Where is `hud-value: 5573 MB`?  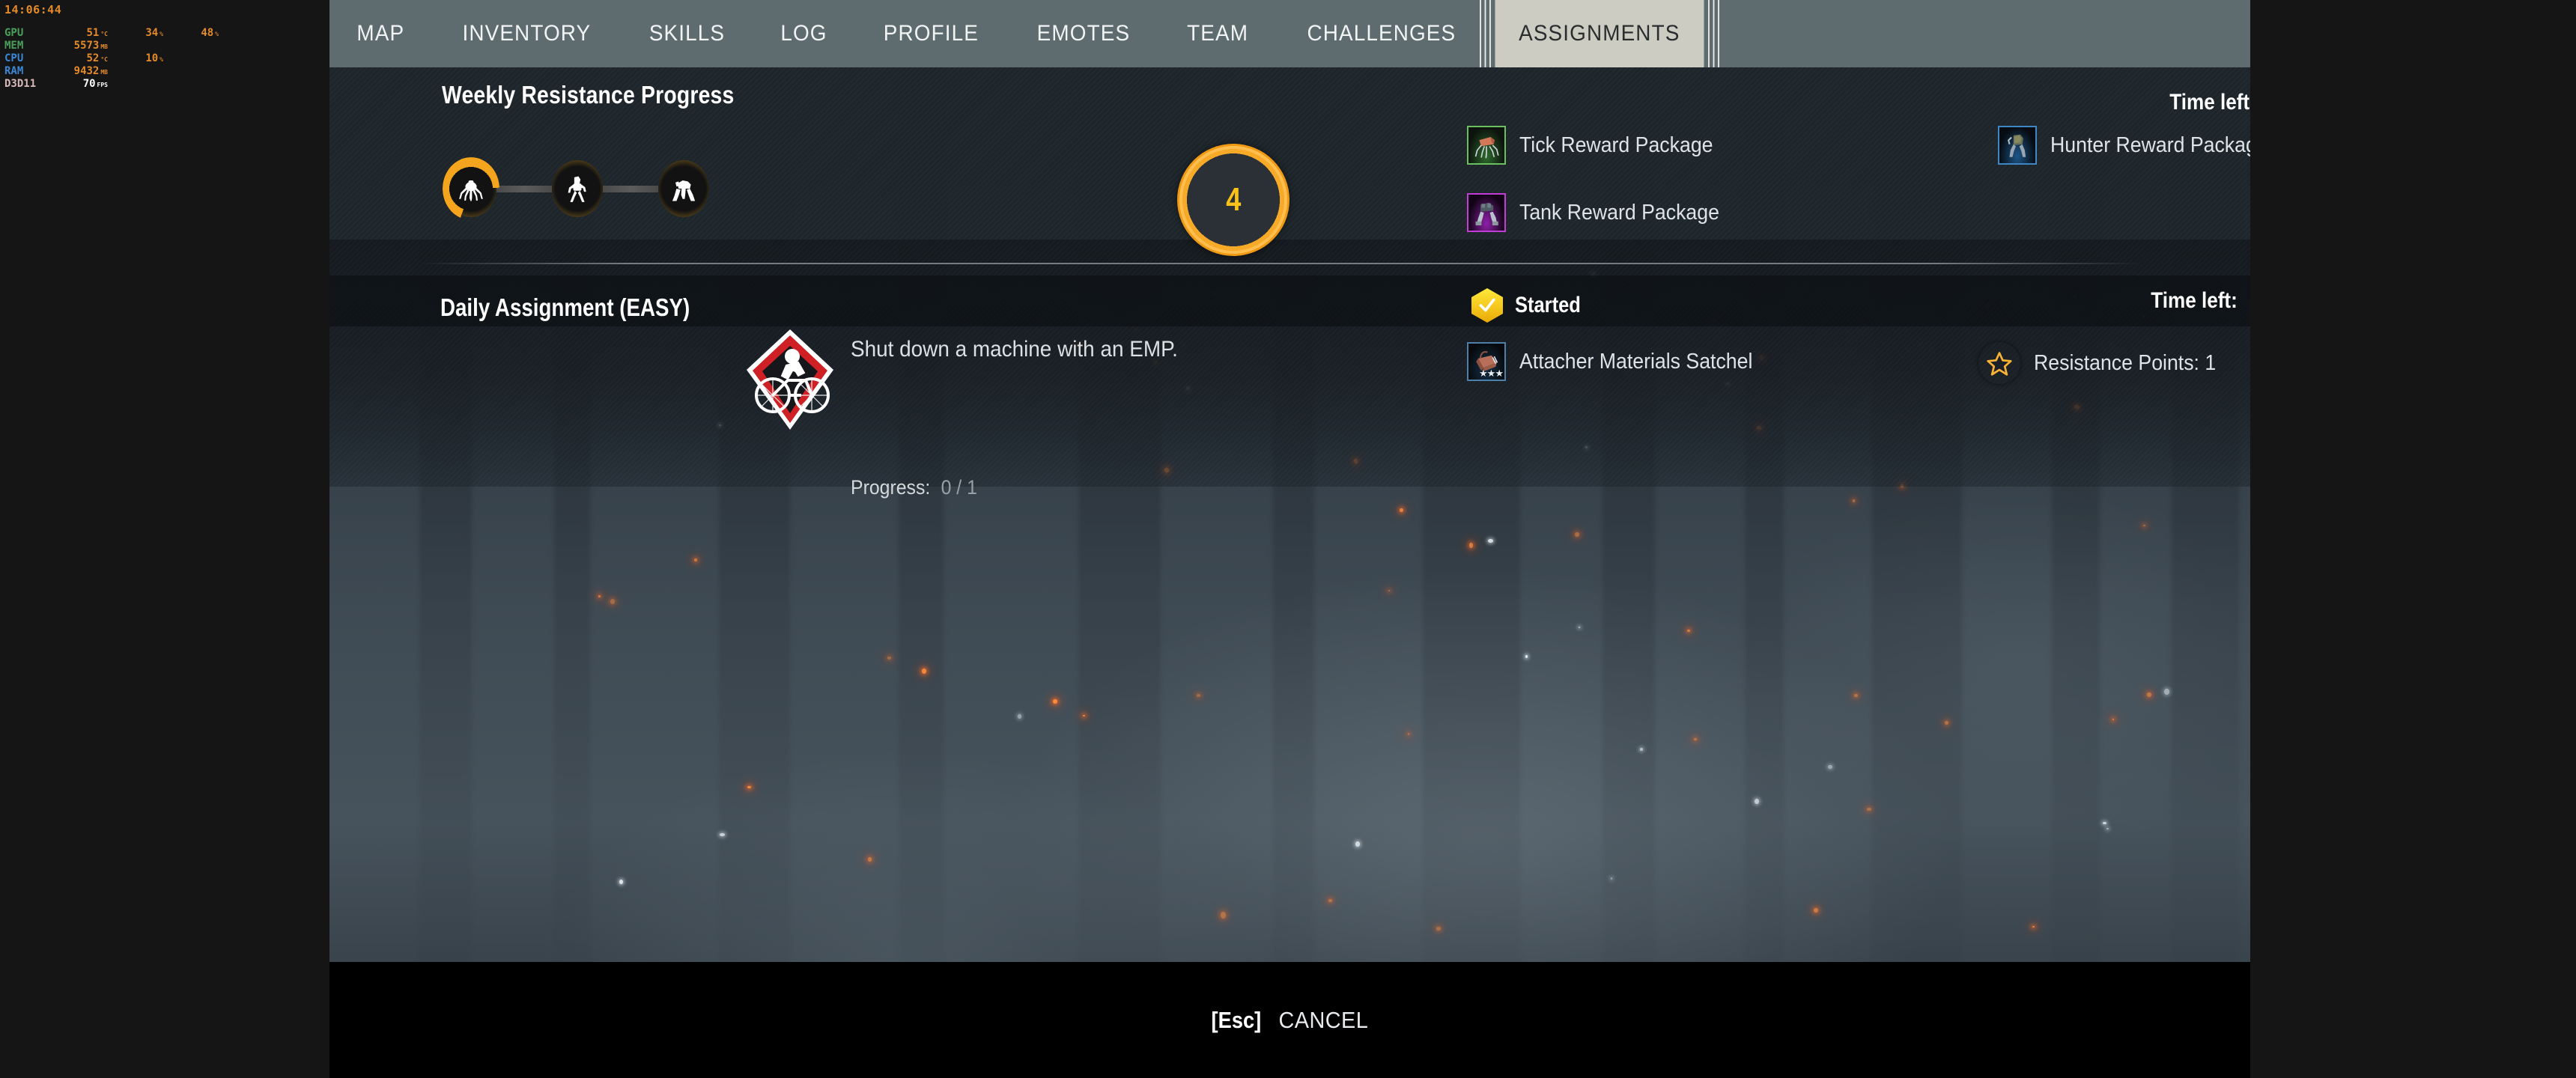
hud-value: 5573 MB is located at coordinates (90, 46).